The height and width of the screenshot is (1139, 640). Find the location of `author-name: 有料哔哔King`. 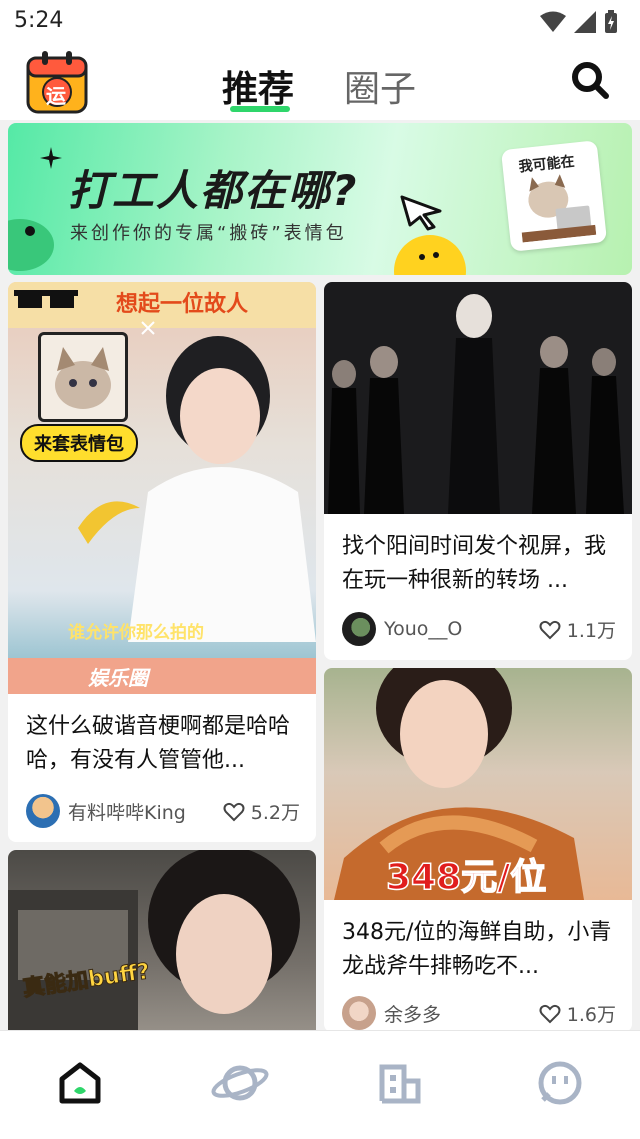

author-name: 有料哔哔King is located at coordinates (127, 812).